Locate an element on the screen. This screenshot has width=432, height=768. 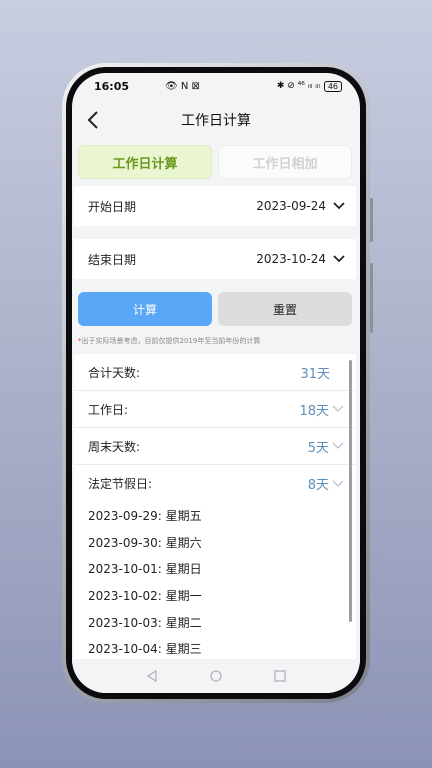
nav-bar: 工作日计算 is located at coordinates (216, 120).